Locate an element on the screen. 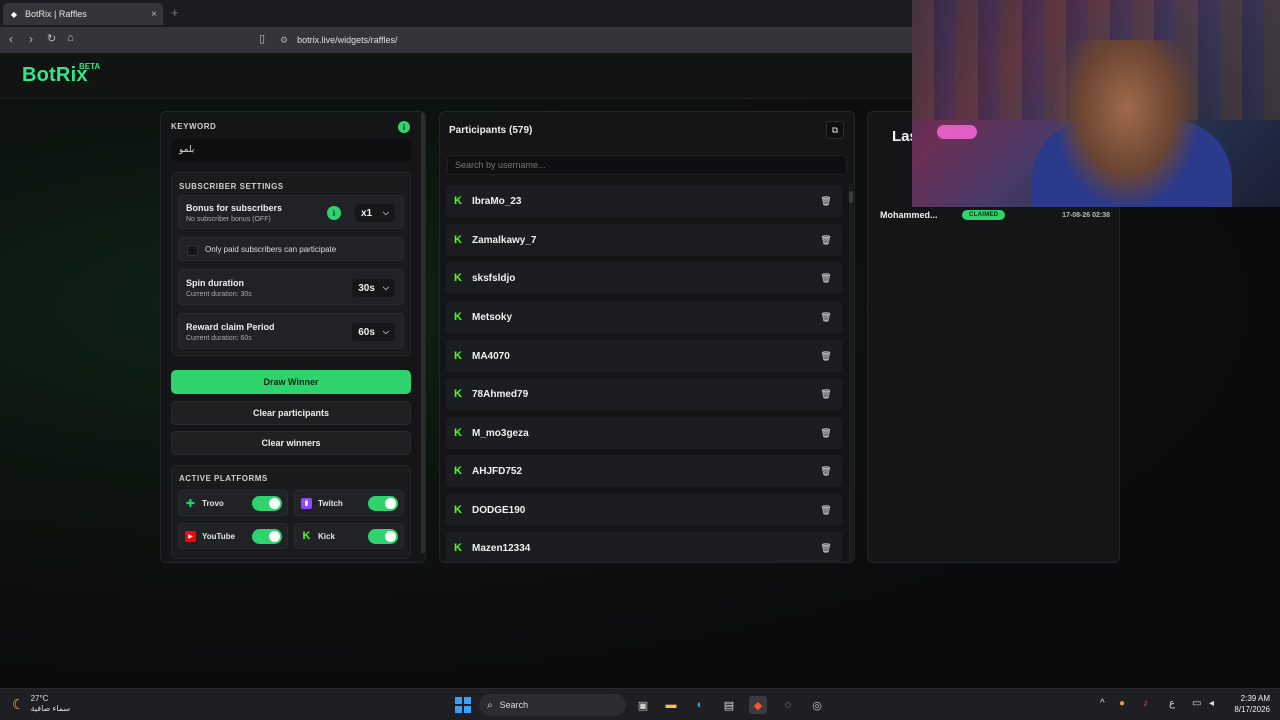  brave-browser-icon: ◆ is located at coordinates (758, 705).